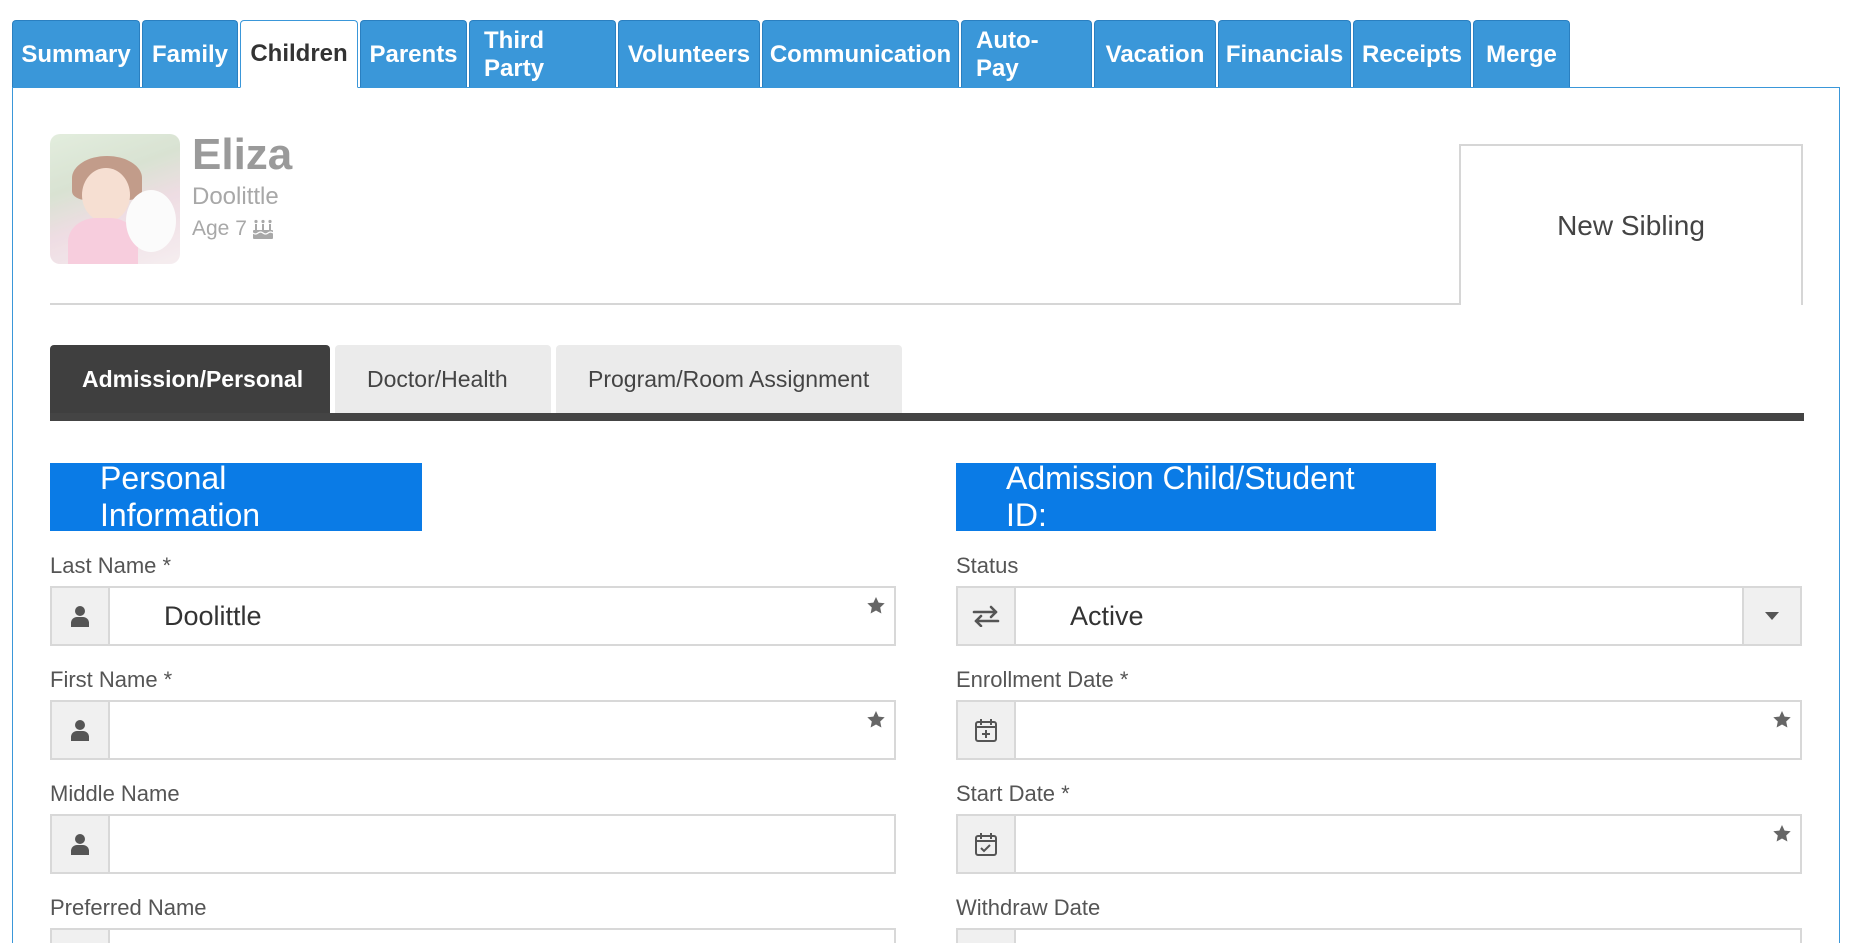  I want to click on start-date-field, so click(1379, 844).